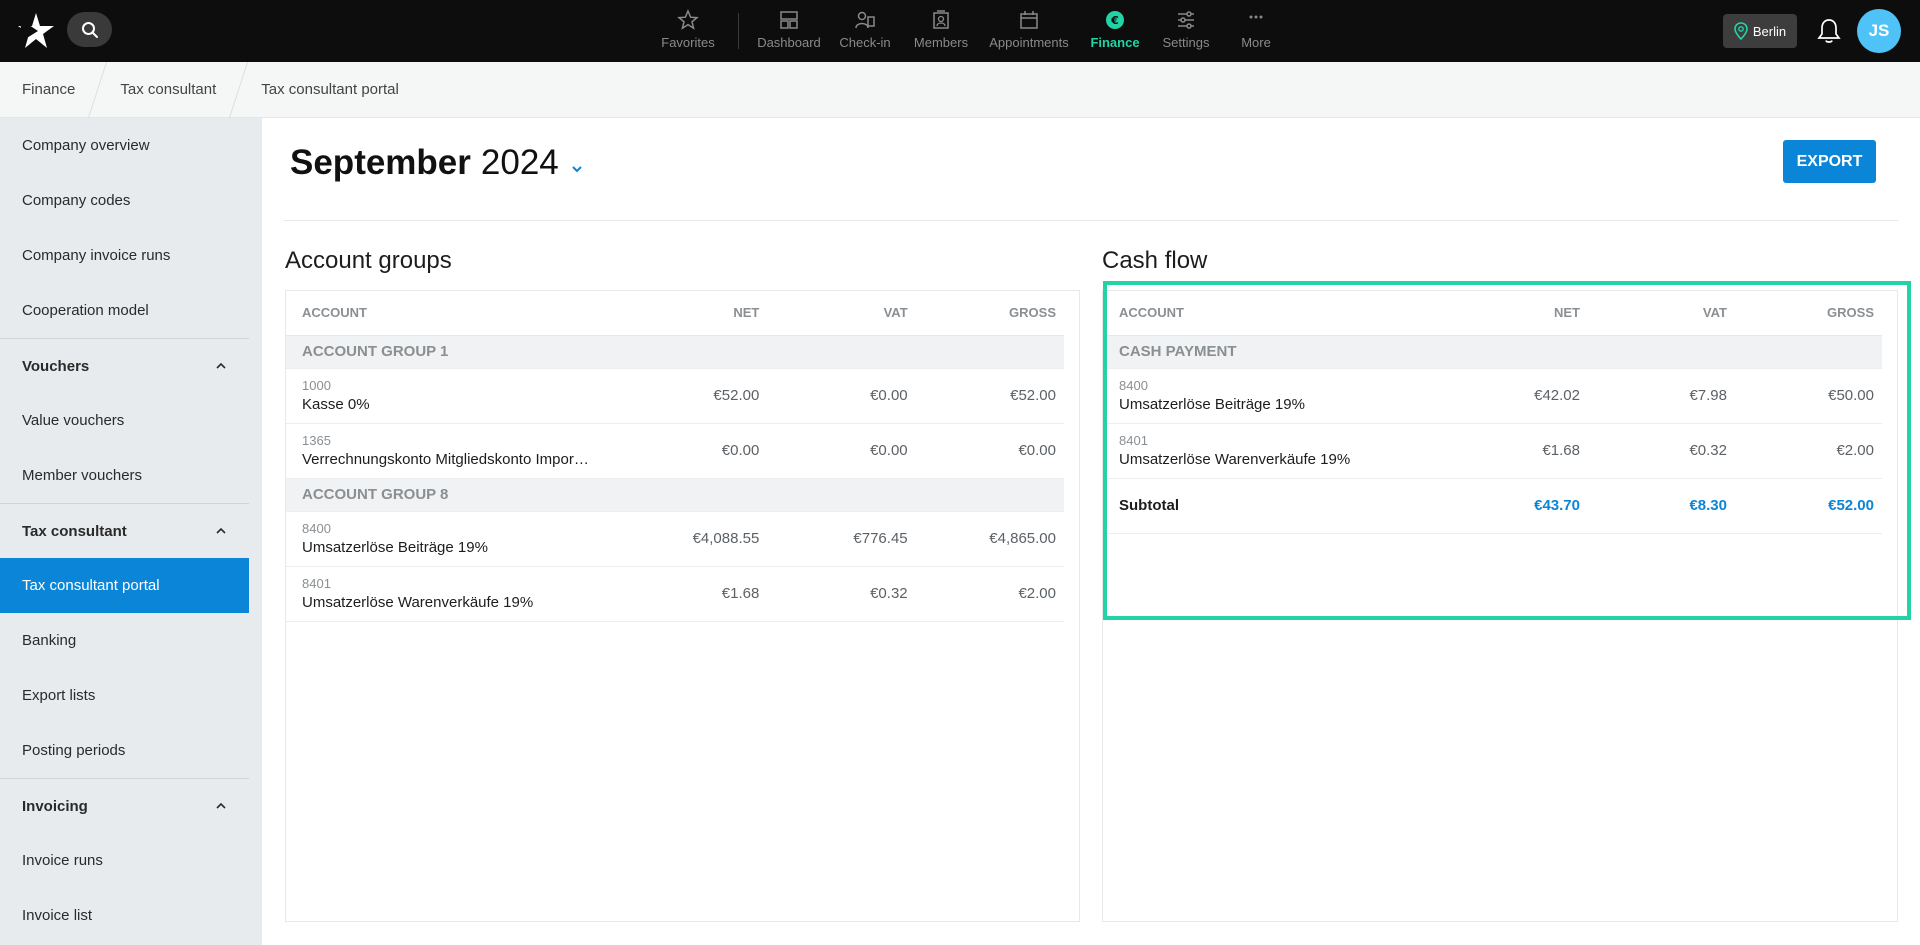  What do you see at coordinates (1808, 506) in the screenshot?
I see `subtotal-gross: €52.00` at bounding box center [1808, 506].